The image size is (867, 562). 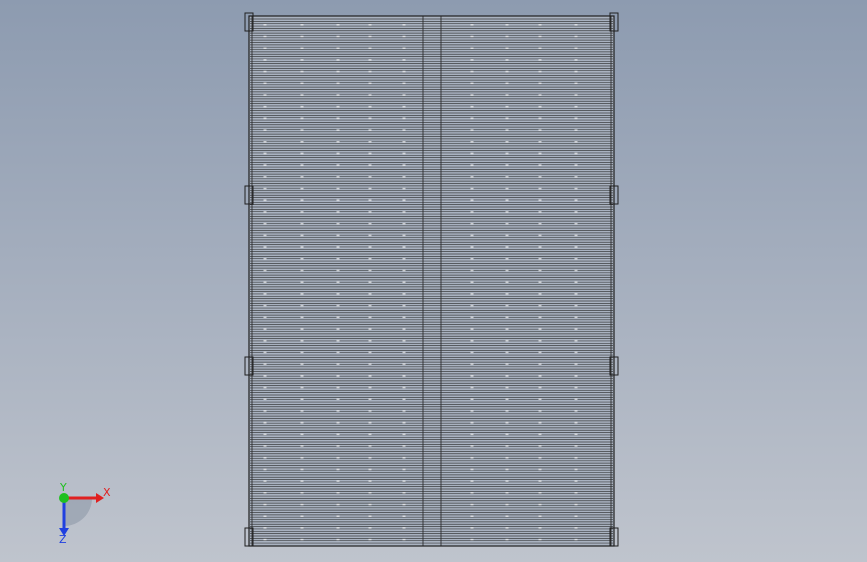 I want to click on coordinate-triad: X Y Z, so click(x=83, y=513).